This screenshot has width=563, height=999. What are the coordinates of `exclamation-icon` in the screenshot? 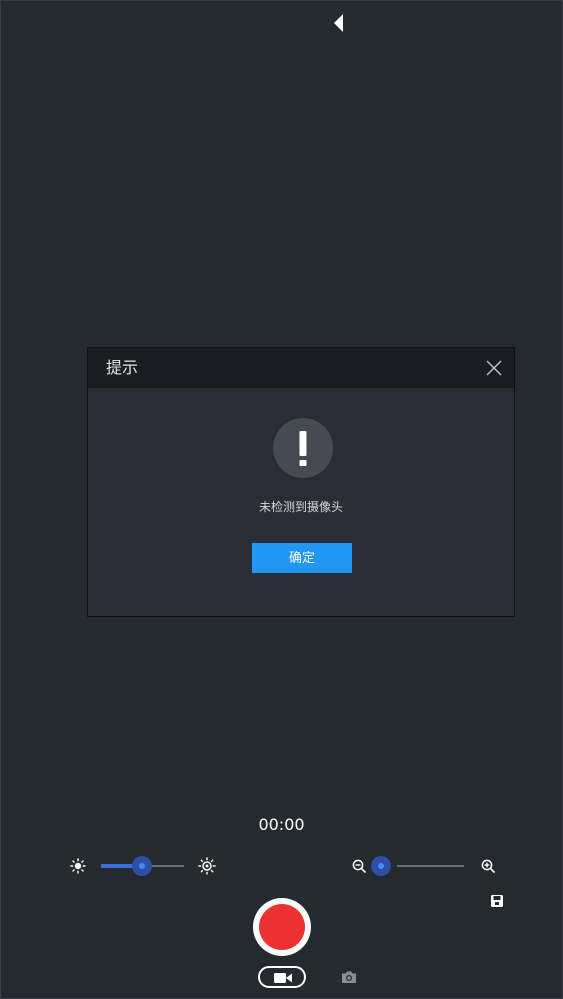 It's located at (303, 448).